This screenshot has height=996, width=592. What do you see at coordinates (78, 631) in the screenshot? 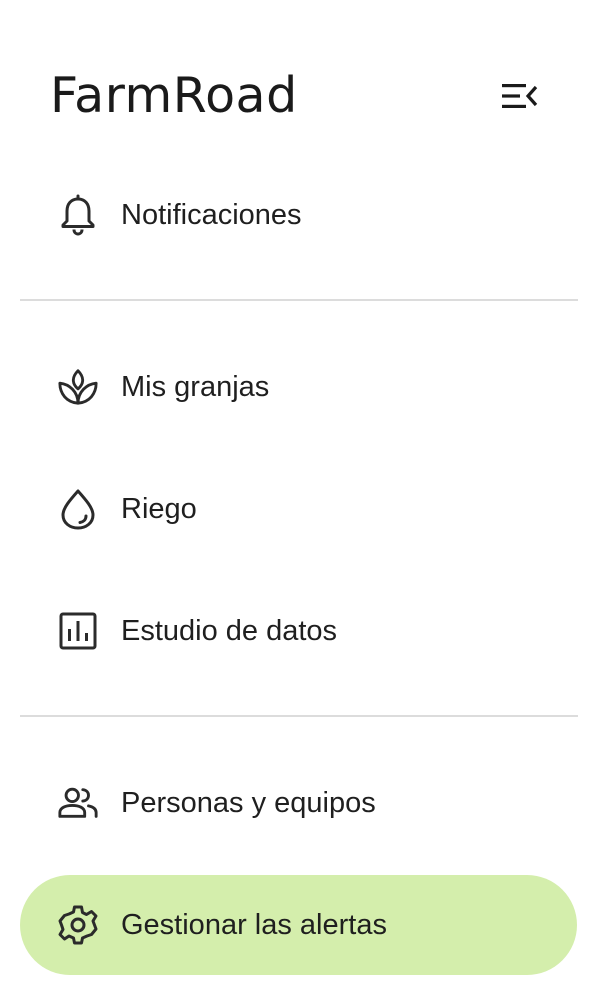
I see `bar-chart-icon` at bounding box center [78, 631].